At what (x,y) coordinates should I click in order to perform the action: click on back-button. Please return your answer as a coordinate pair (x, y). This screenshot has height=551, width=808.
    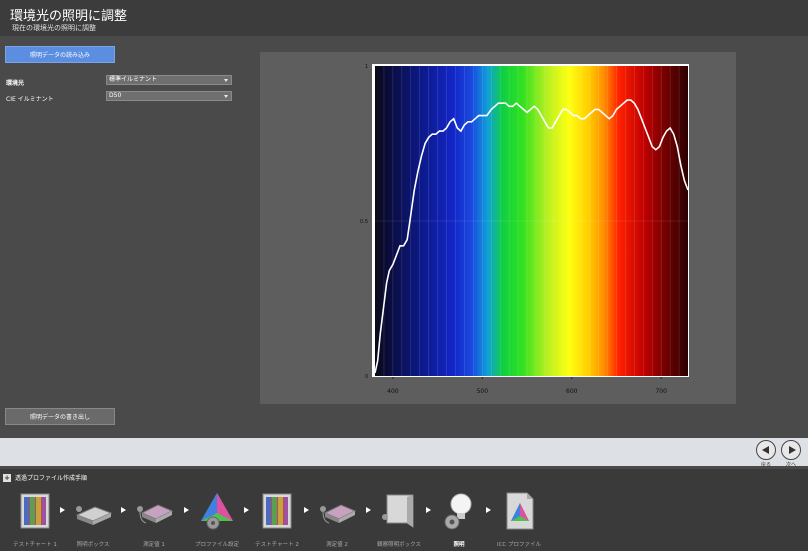
    Looking at the image, I should click on (766, 450).